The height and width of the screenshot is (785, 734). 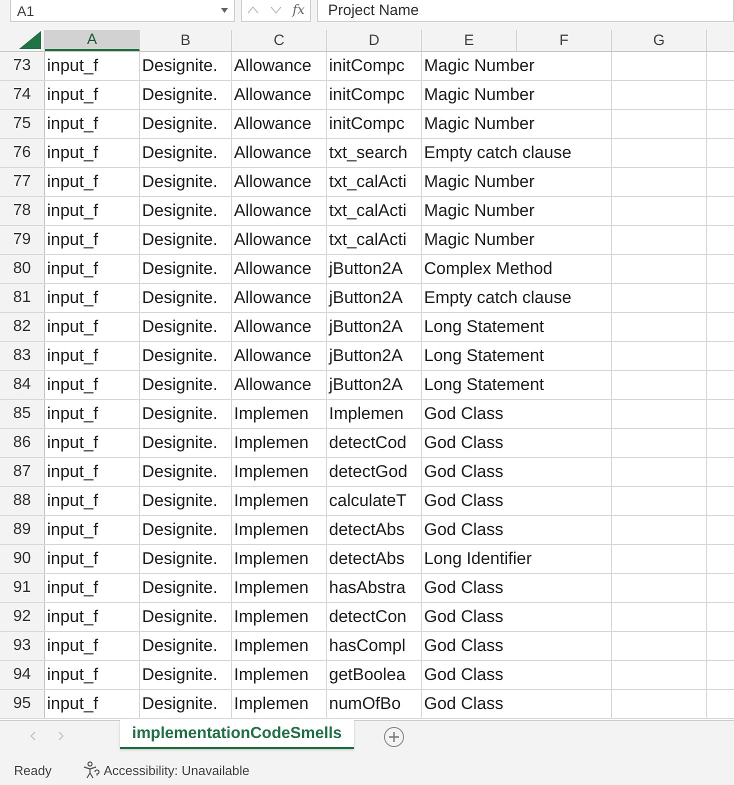 I want to click on table-cell: Empty catch clause, so click(x=498, y=298).